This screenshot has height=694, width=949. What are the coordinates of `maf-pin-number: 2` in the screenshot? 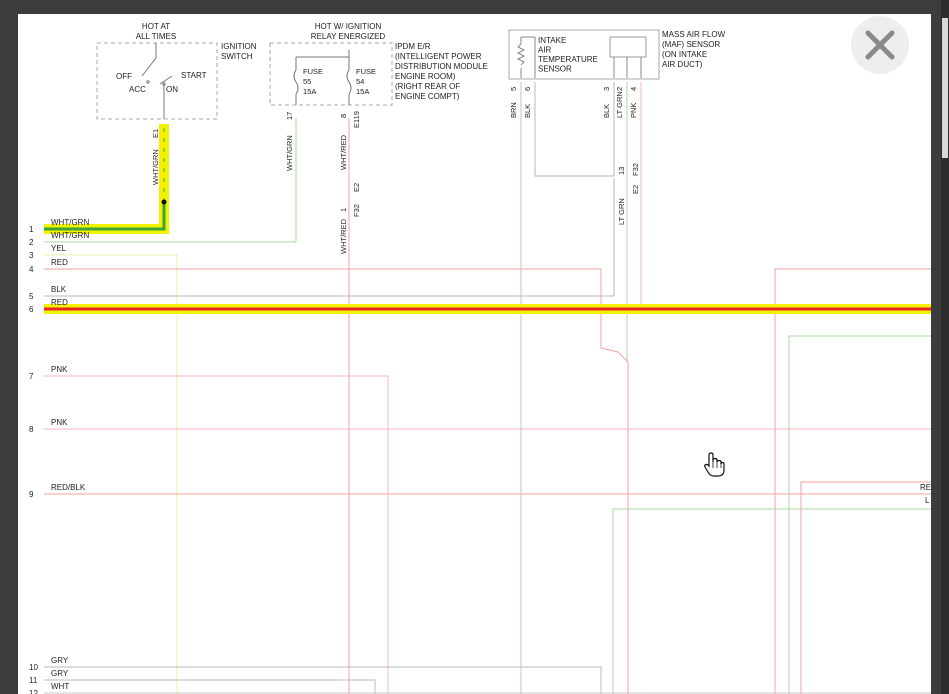 It's located at (619, 89).